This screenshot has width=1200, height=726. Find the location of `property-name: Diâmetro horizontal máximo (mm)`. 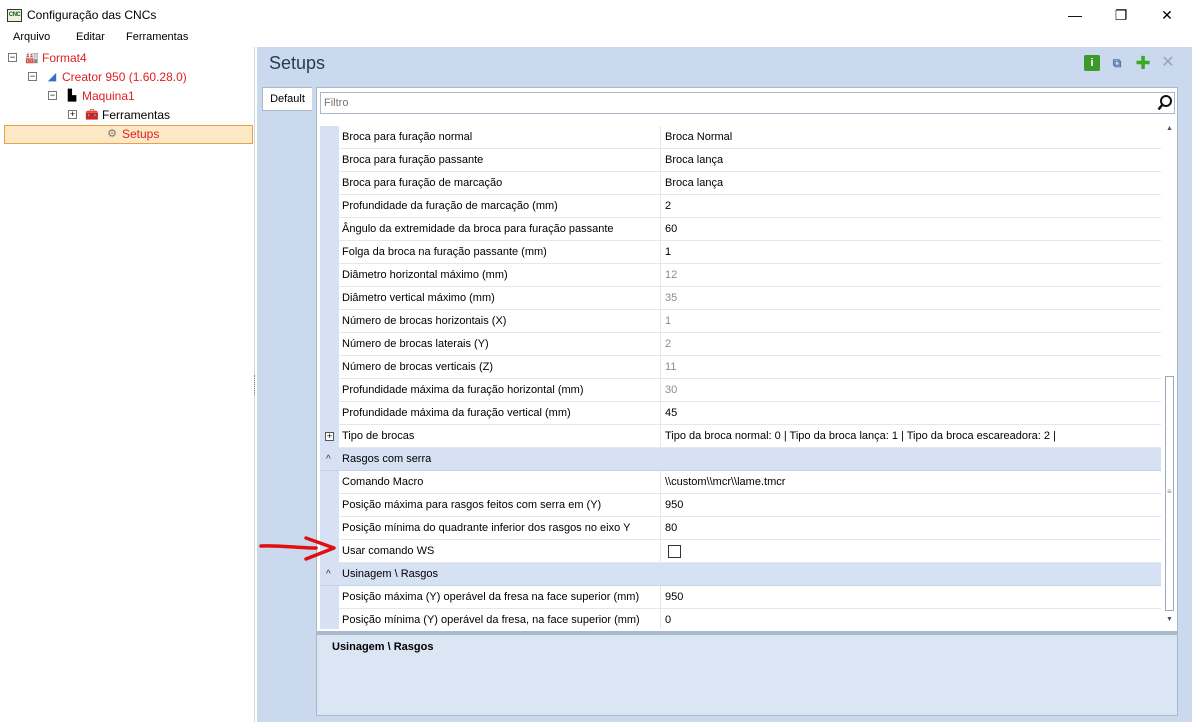

property-name: Diâmetro horizontal máximo (mm) is located at coordinates (501, 275).